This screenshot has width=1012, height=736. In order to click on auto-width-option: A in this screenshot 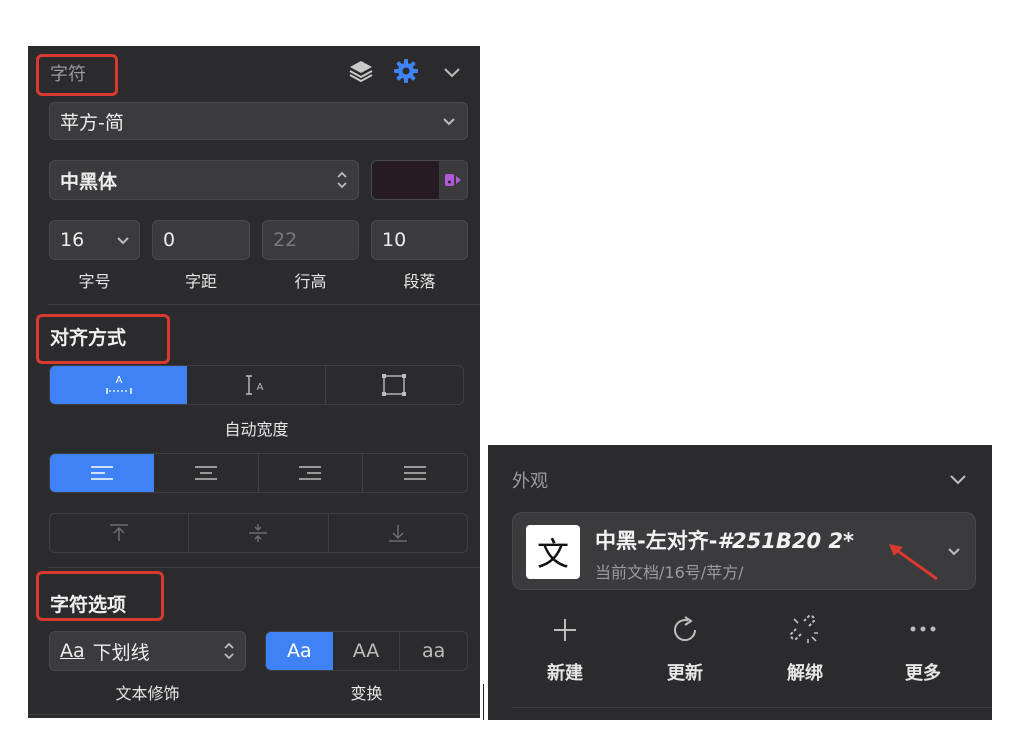, I will do `click(119, 385)`.